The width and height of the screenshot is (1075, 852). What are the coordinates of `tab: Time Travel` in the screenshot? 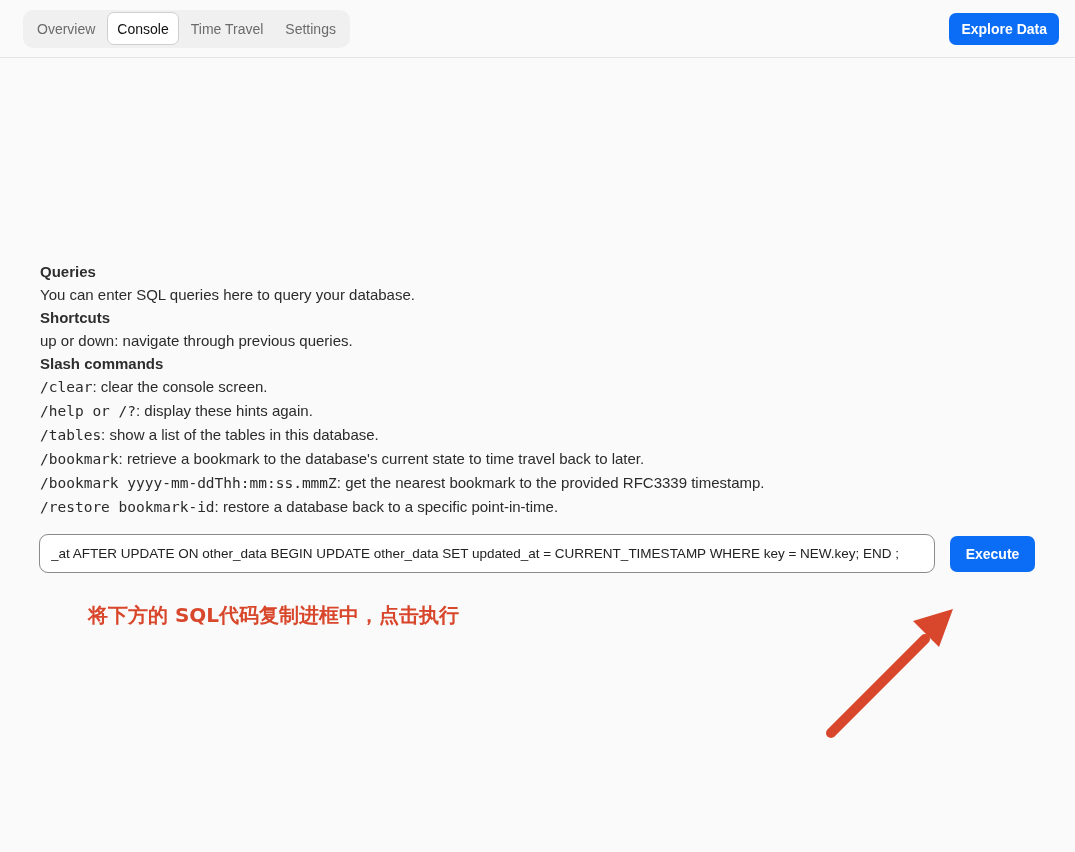 It's located at (227, 28).